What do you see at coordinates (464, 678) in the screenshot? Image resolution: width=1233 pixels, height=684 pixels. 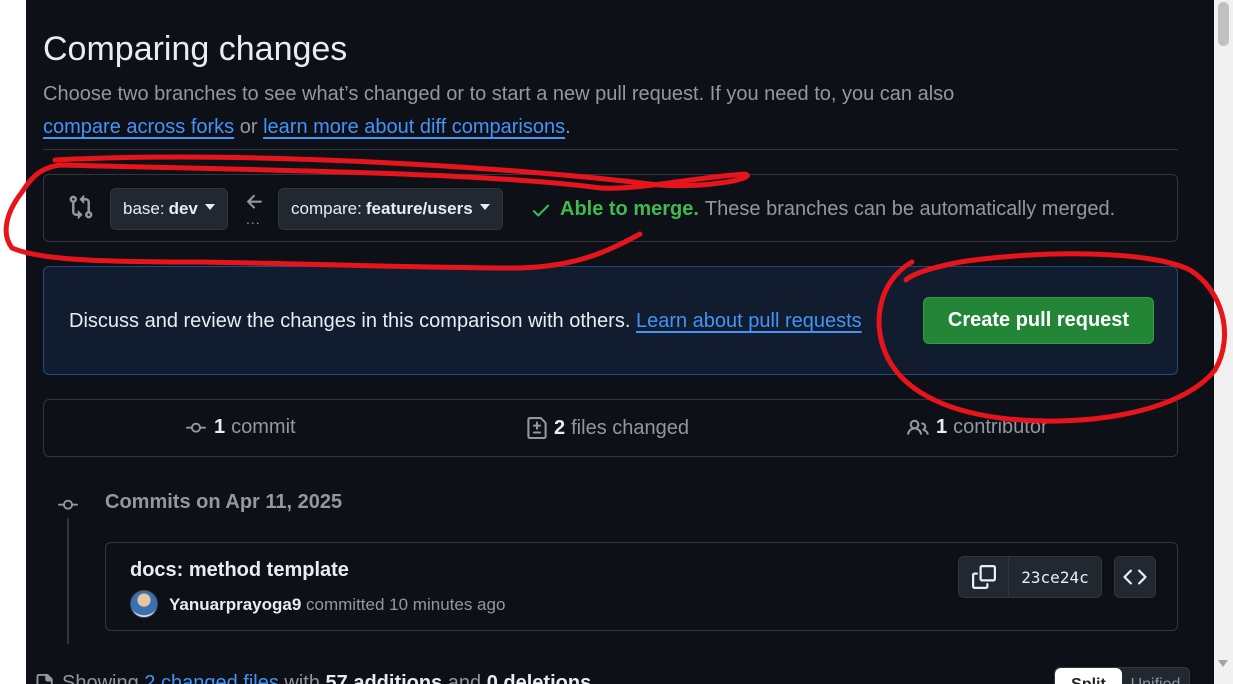 I see `diff-and: and` at bounding box center [464, 678].